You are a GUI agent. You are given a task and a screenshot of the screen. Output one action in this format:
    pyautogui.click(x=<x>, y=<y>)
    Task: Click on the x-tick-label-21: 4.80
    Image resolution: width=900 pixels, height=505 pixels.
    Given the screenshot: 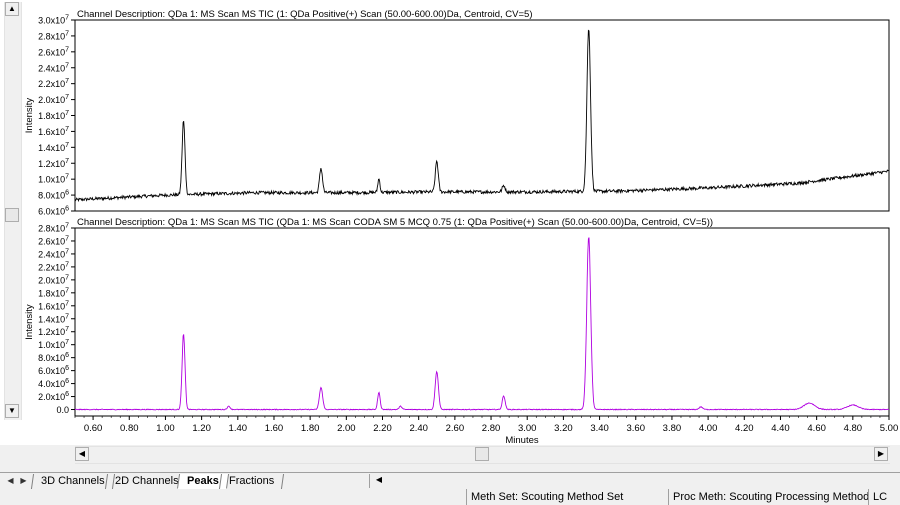 What is the action you would take?
    pyautogui.click(x=853, y=428)
    